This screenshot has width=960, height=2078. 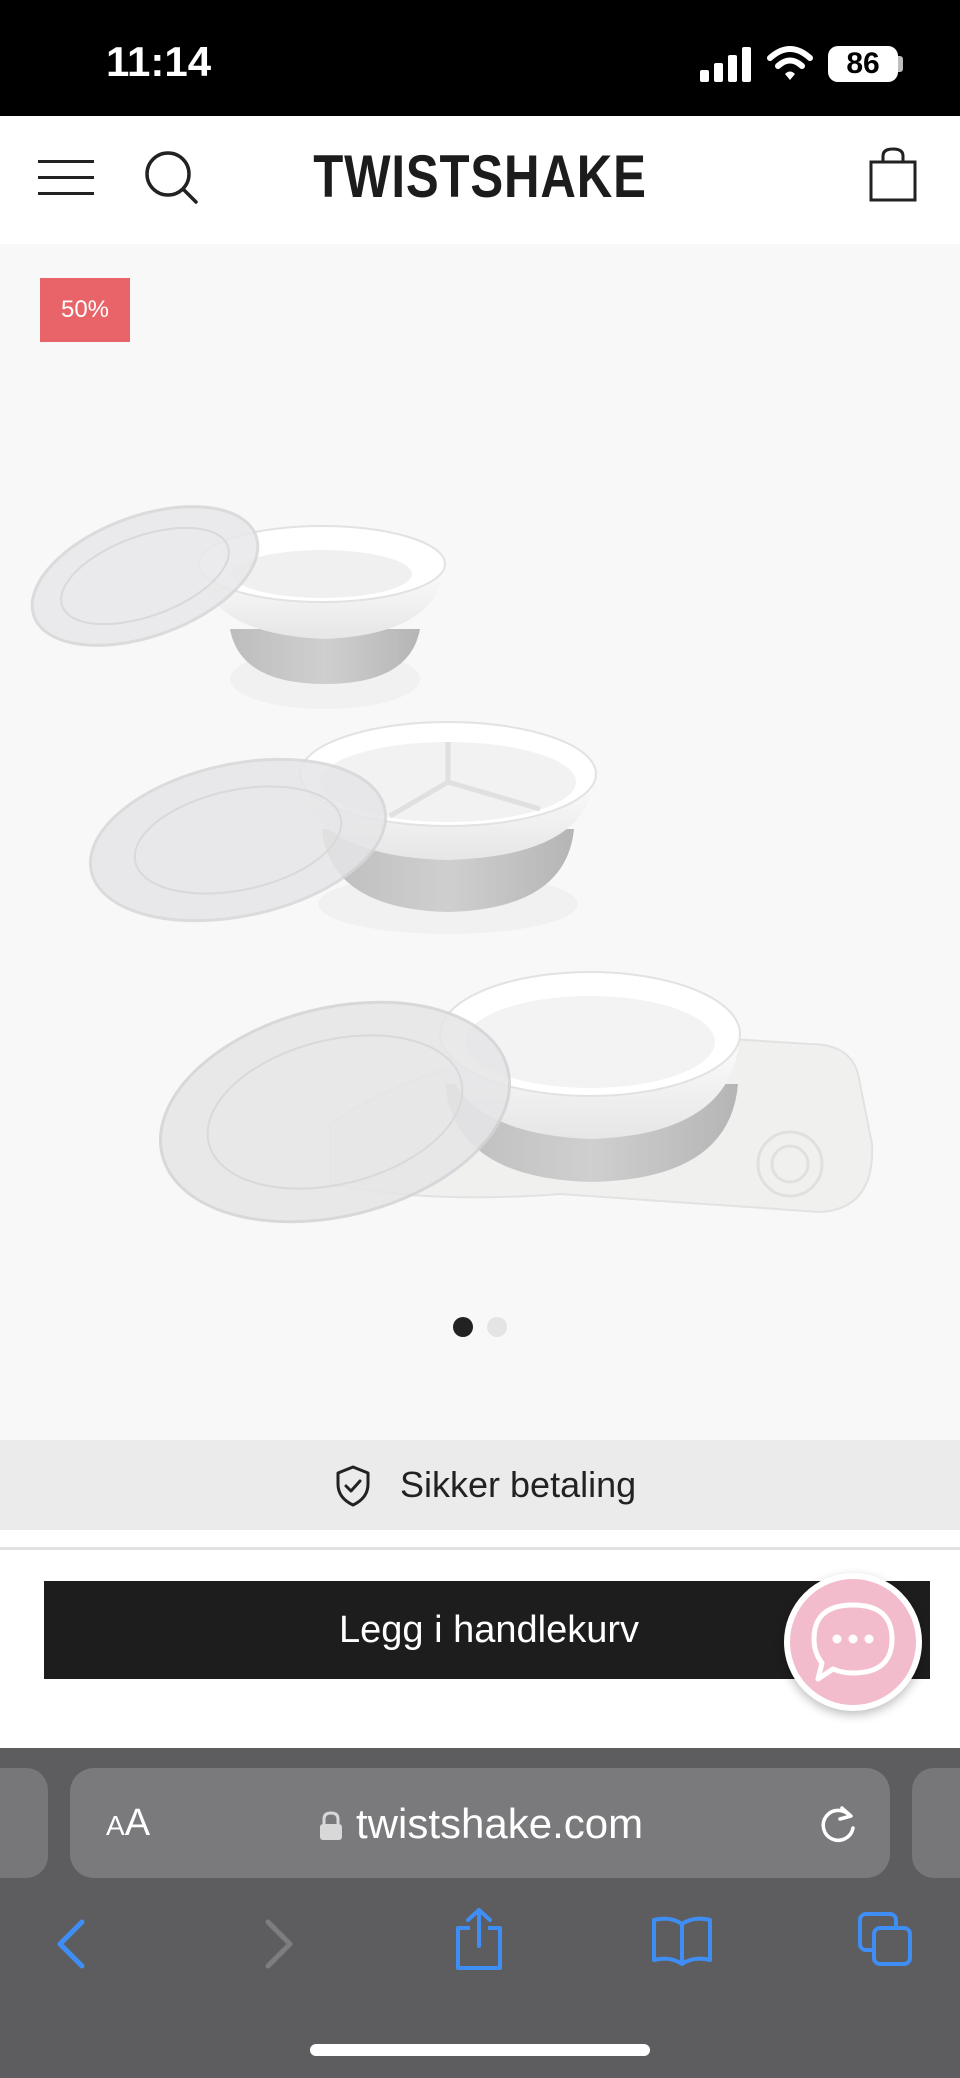 I want to click on divider, so click(x=480, y=1548).